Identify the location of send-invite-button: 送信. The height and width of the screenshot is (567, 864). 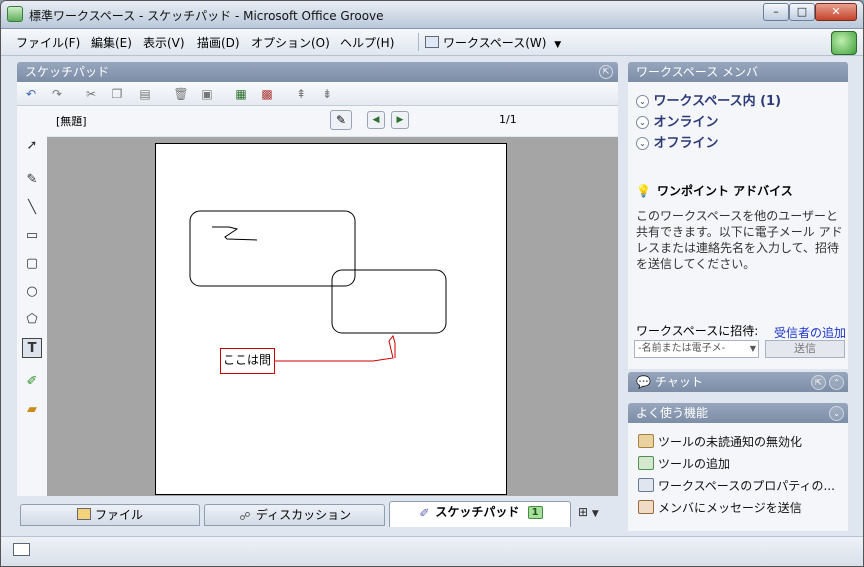
(805, 349).